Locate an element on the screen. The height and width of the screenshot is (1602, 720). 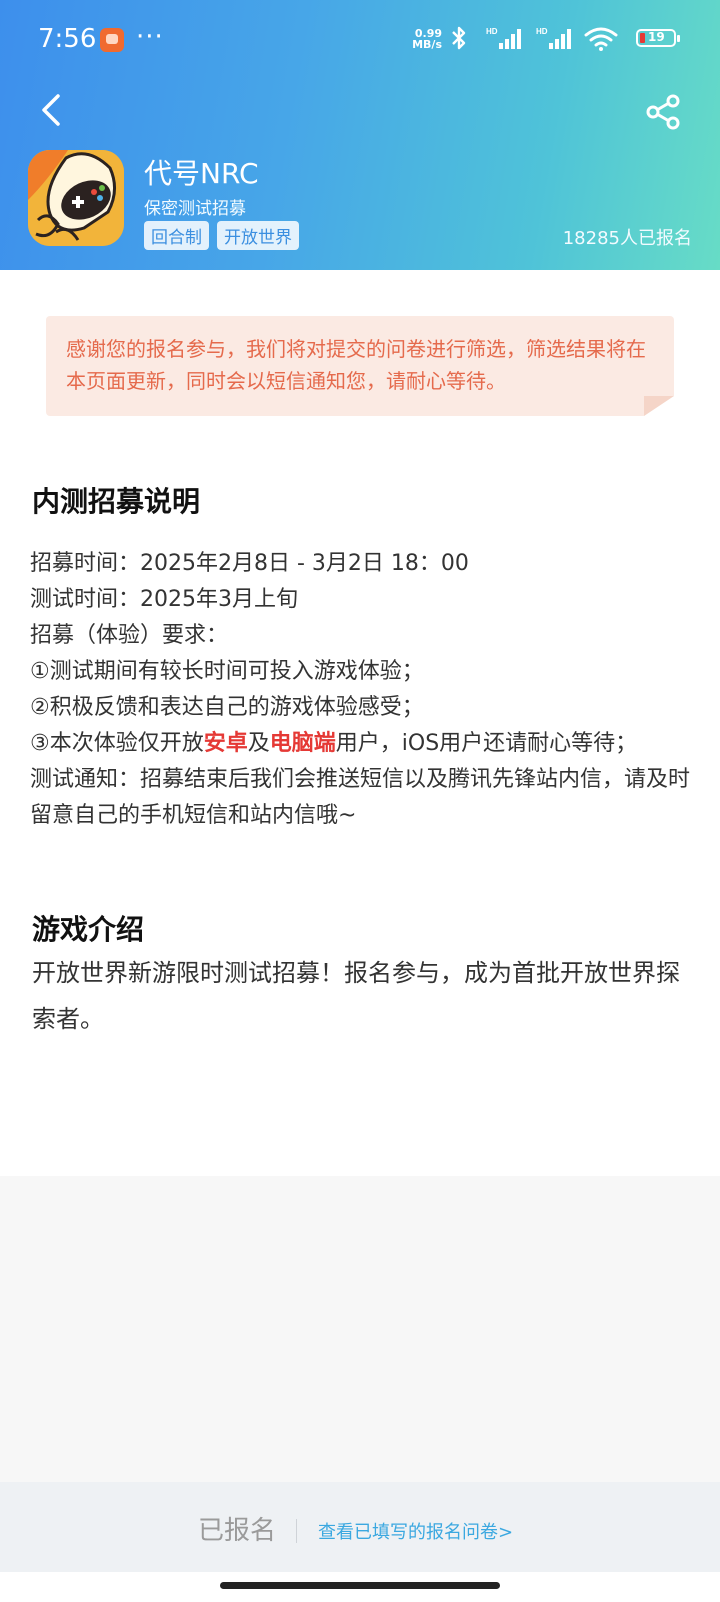
signal-hd-icon-2: HD is located at coordinates (553, 38).